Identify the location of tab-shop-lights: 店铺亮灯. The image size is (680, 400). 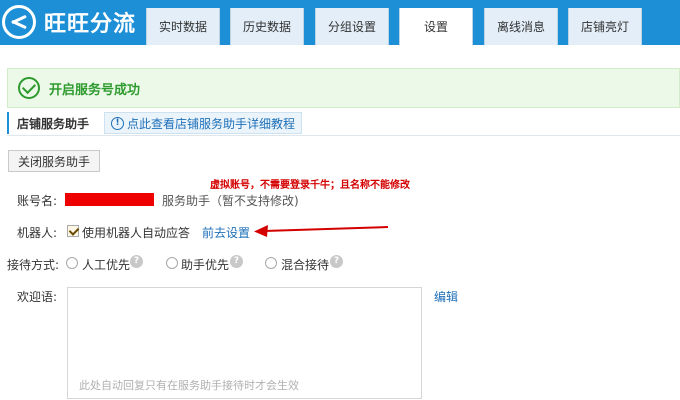
(605, 26).